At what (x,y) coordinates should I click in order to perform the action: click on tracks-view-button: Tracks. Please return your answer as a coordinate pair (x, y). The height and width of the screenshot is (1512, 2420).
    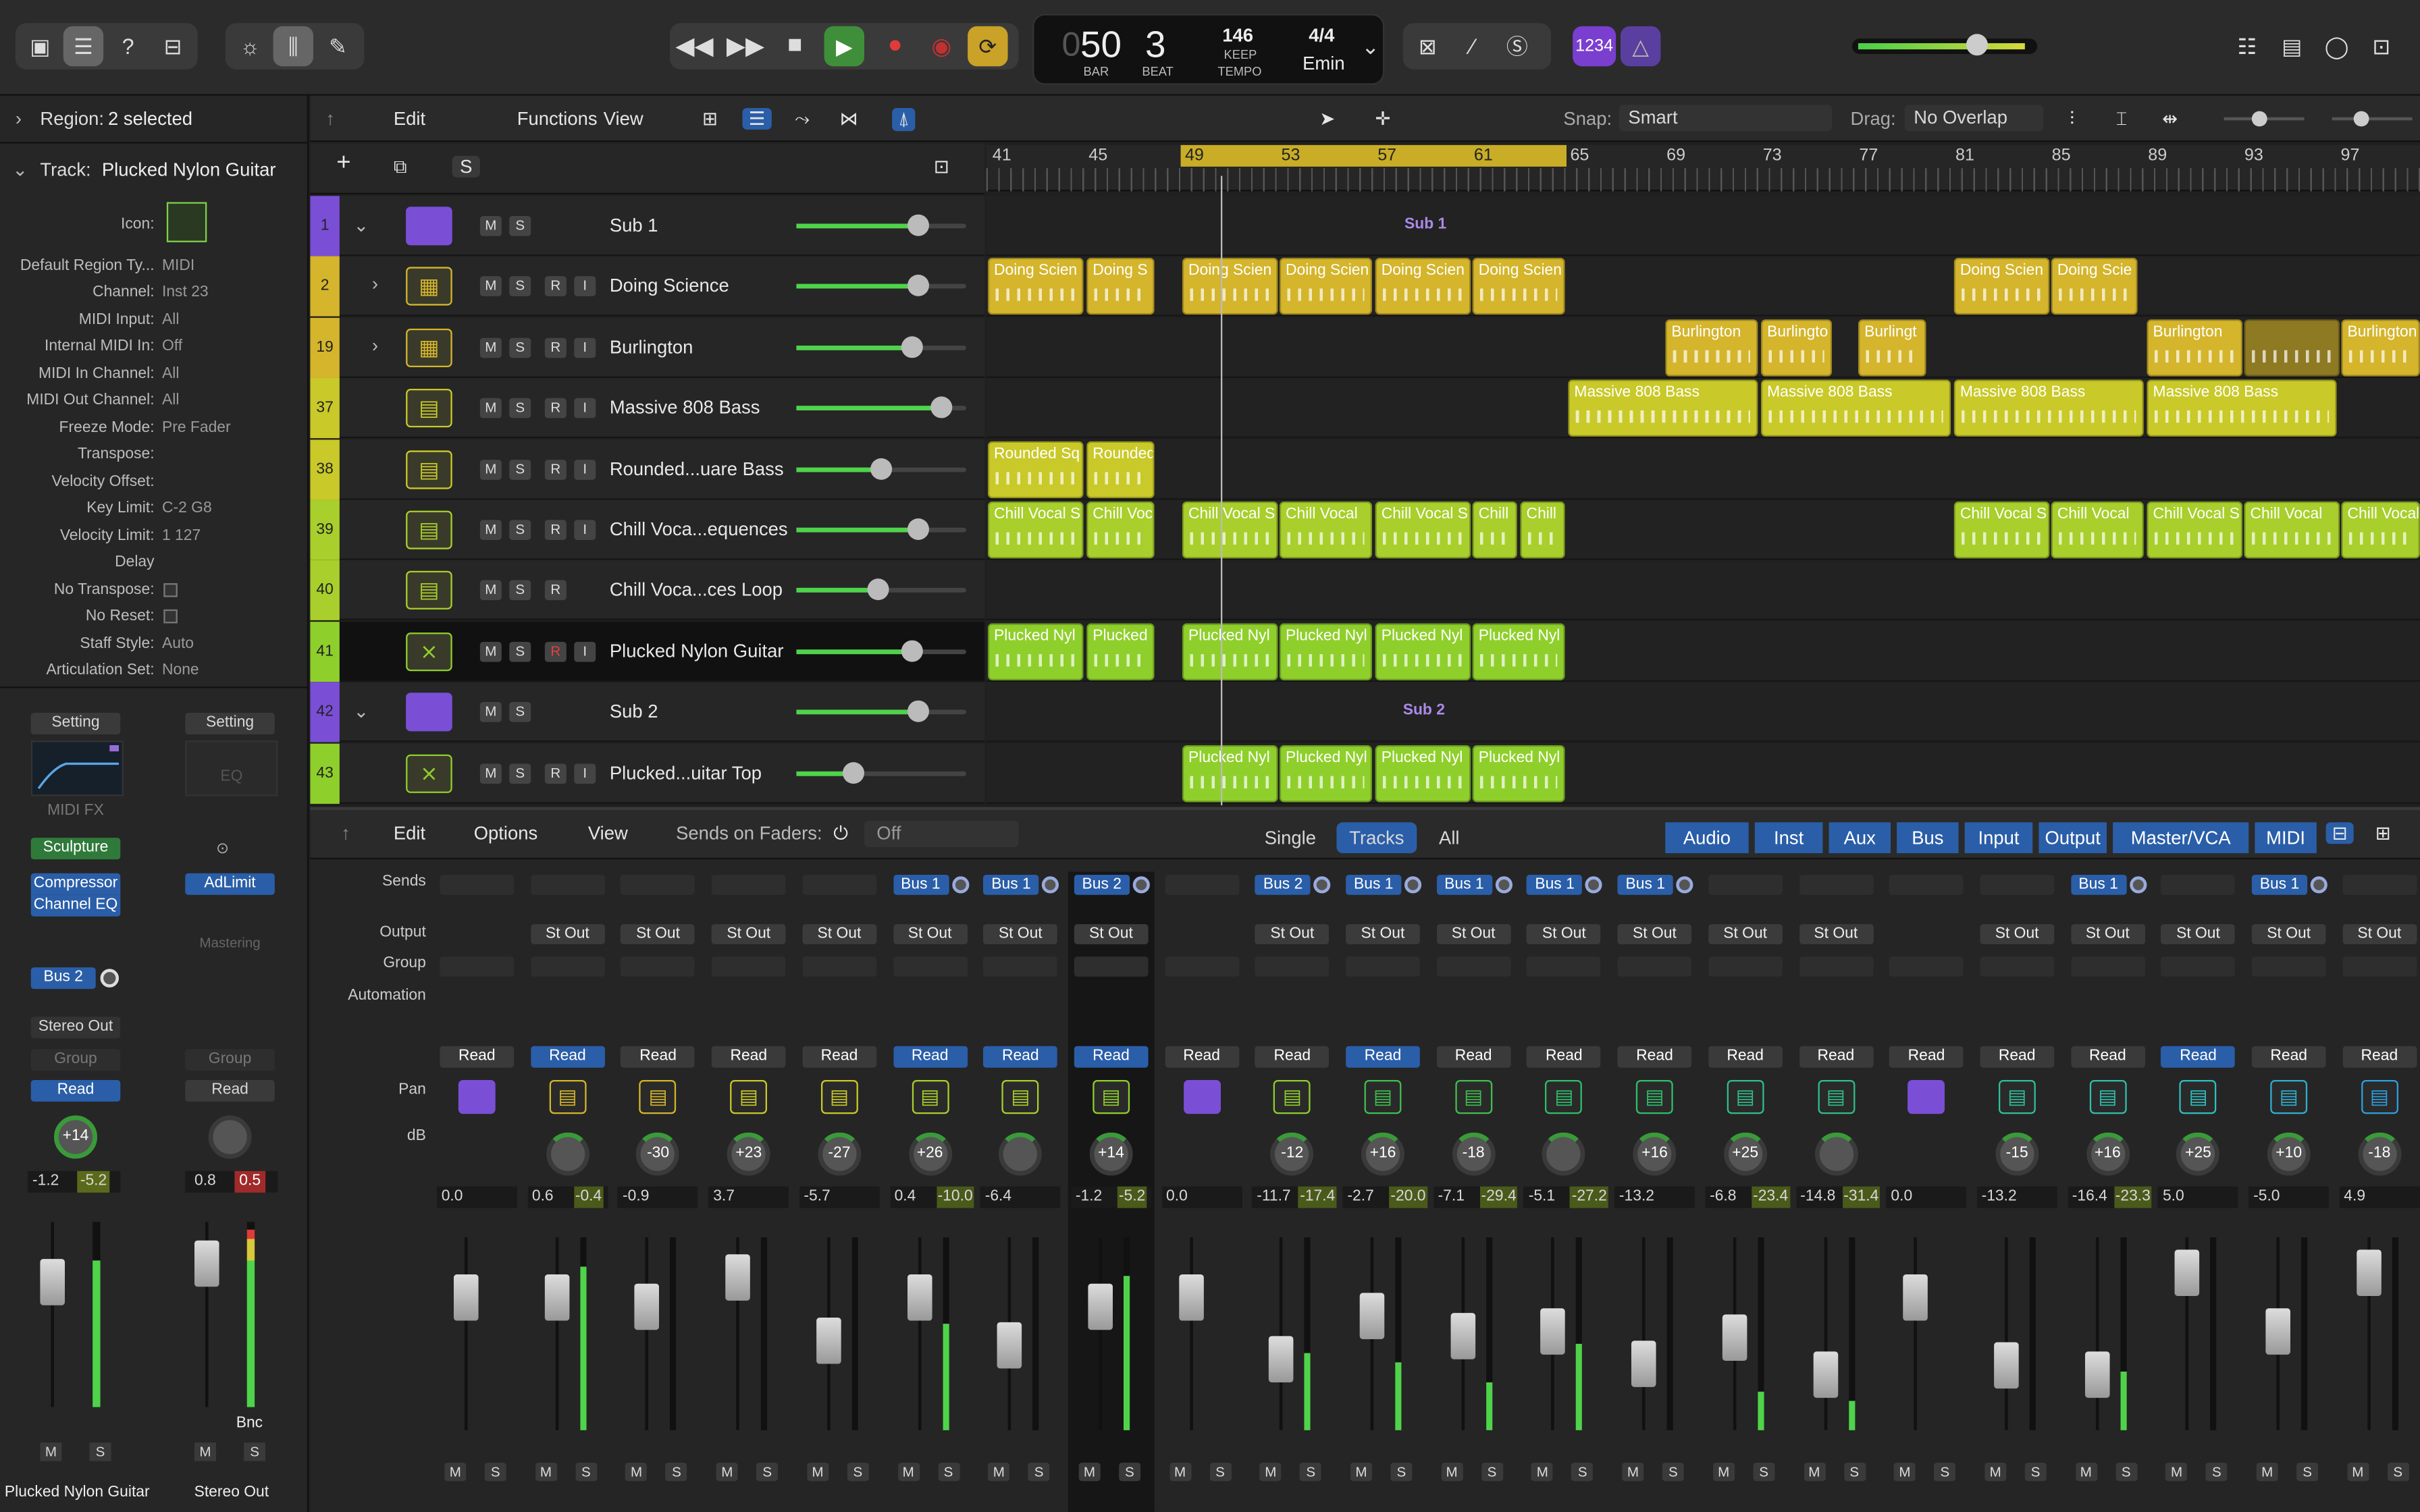
    Looking at the image, I should click on (1376, 837).